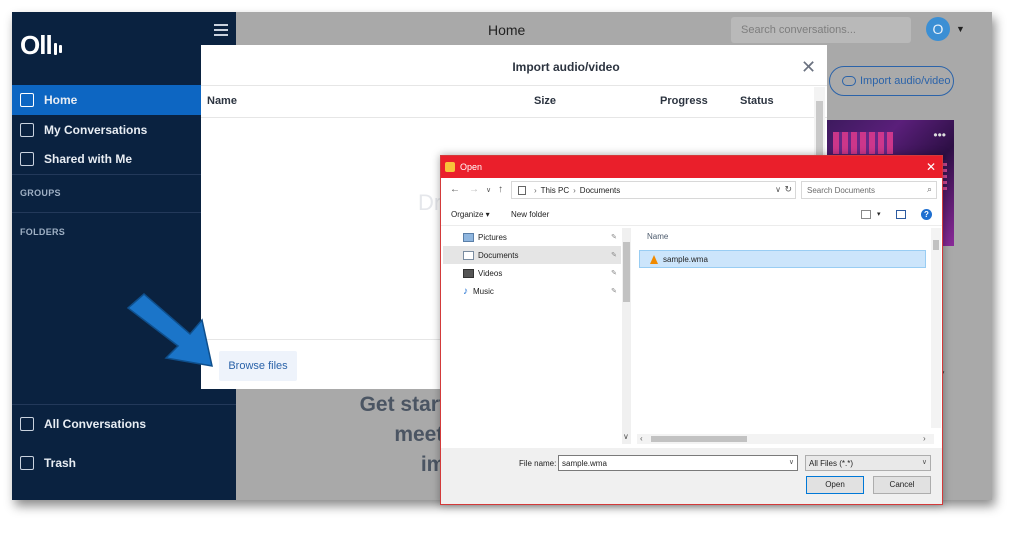  I want to click on all-conversations-icon, so click(27, 424).